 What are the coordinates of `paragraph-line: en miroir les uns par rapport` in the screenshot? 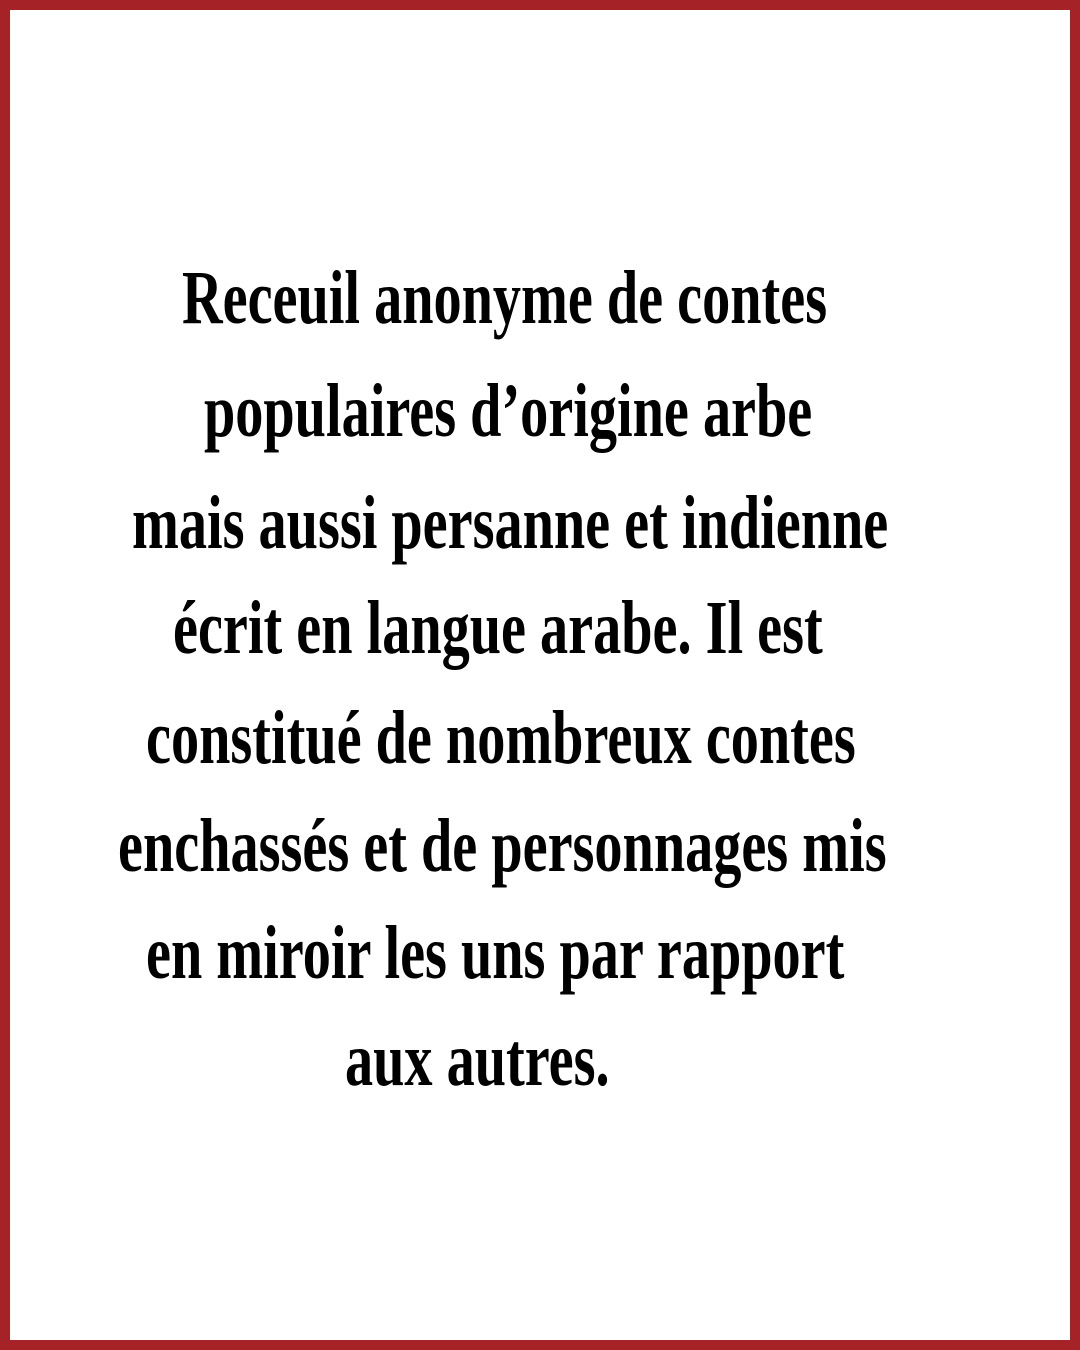 It's located at (495, 953).